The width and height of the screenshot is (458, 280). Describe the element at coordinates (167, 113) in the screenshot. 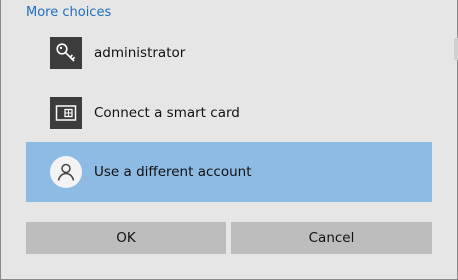

I see `option-label: Connect a smart card` at that location.